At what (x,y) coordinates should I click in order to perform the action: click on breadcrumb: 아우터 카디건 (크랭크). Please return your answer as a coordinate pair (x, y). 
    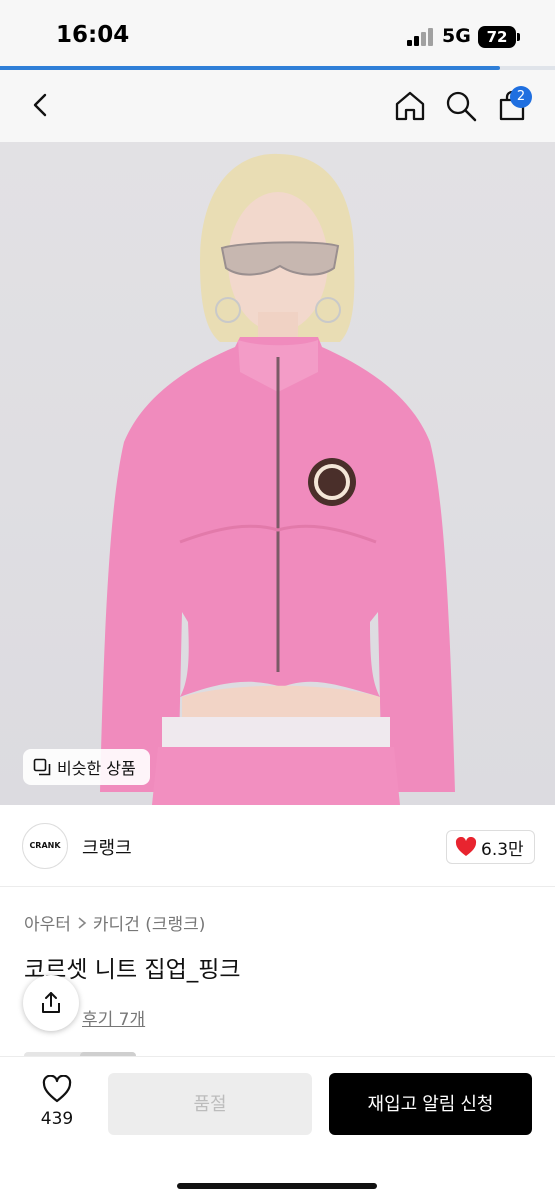
    Looking at the image, I should click on (114, 922).